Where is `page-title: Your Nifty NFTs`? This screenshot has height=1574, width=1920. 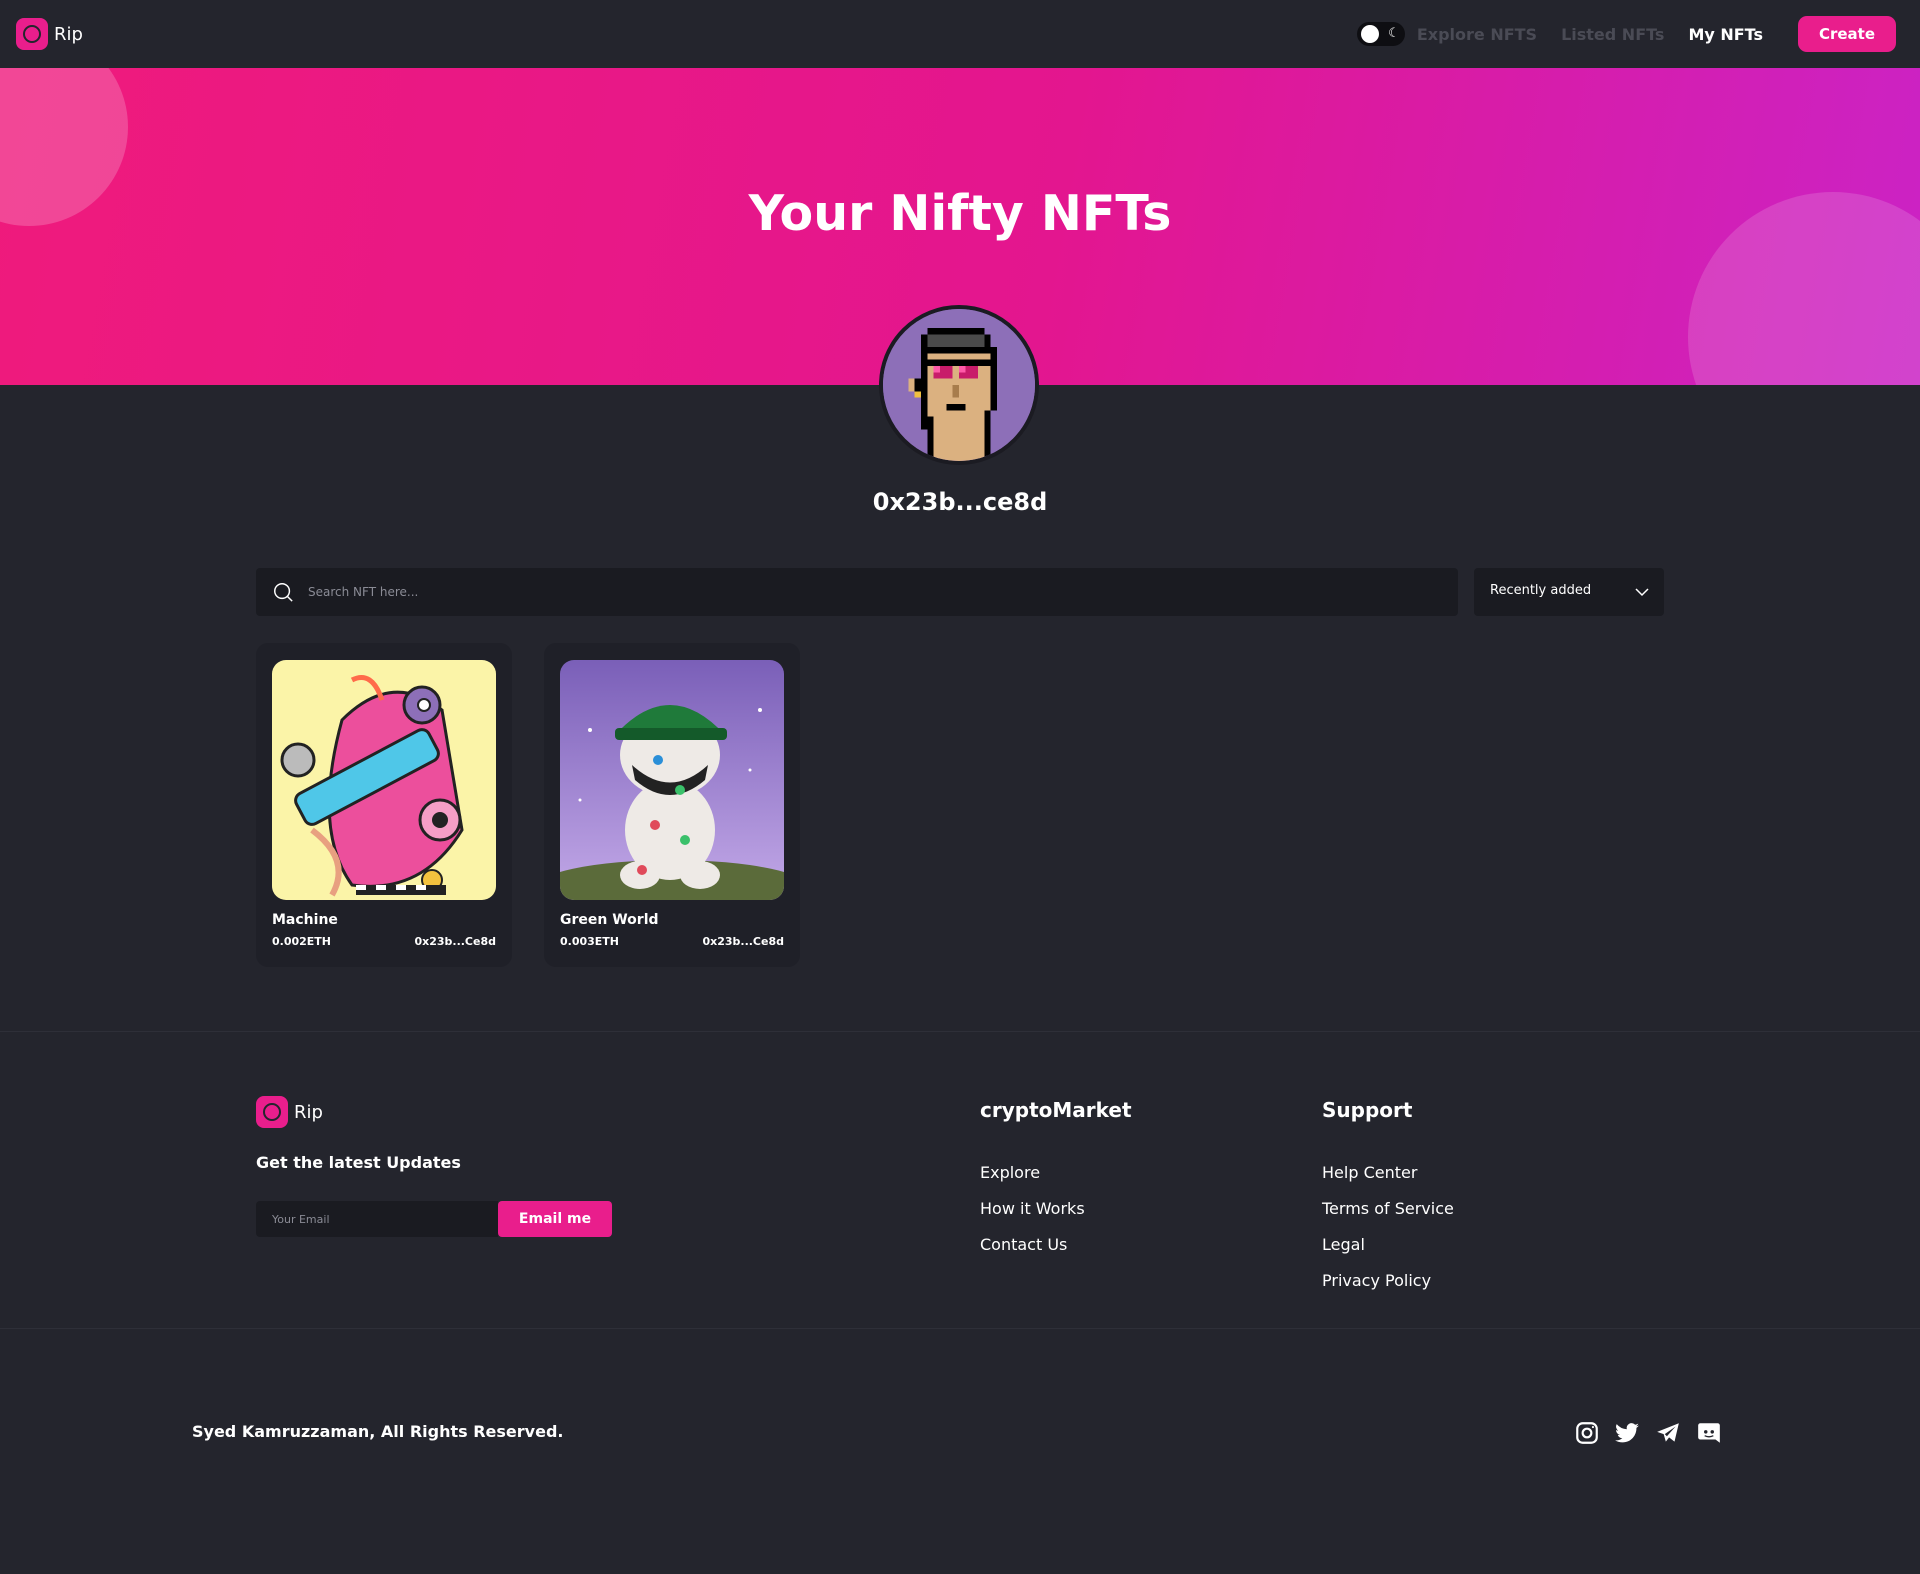 page-title: Your Nifty NFTs is located at coordinates (960, 213).